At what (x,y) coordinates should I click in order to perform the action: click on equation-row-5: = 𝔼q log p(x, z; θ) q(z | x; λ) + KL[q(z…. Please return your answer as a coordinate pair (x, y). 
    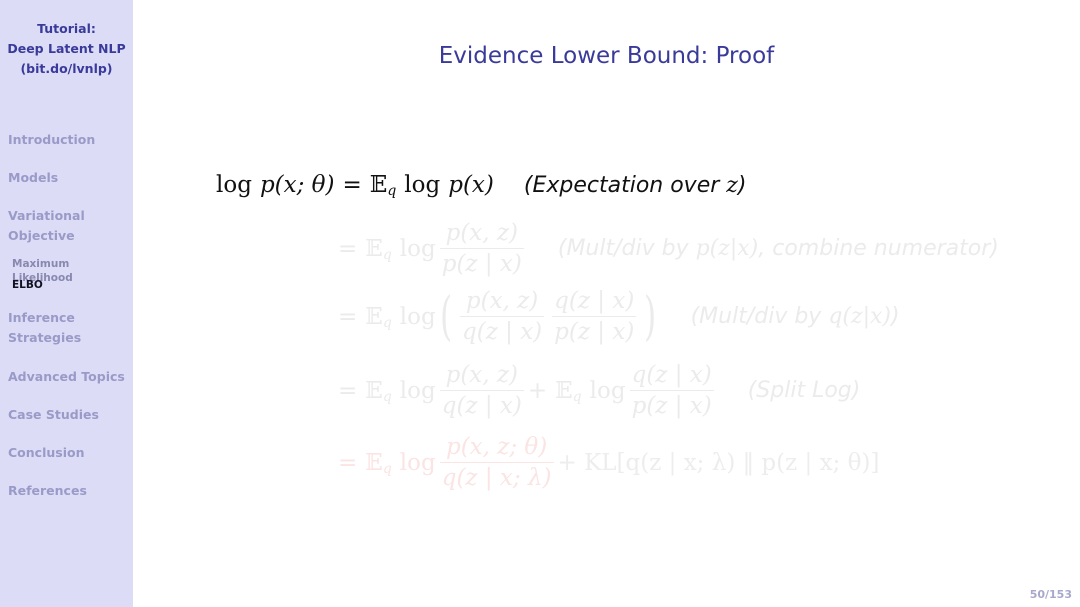
    Looking at the image, I should click on (608, 462).